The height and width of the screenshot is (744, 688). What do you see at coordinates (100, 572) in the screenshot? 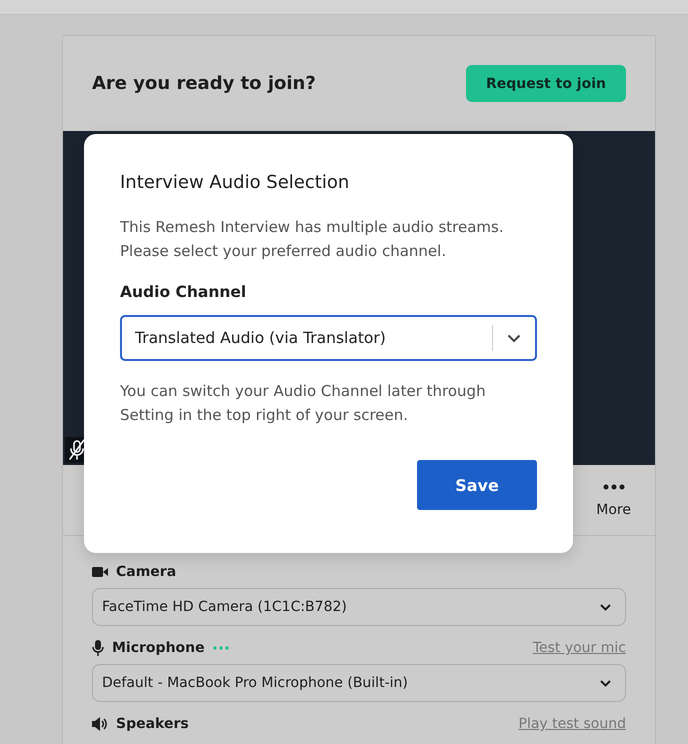
I see `camera-icon` at bounding box center [100, 572].